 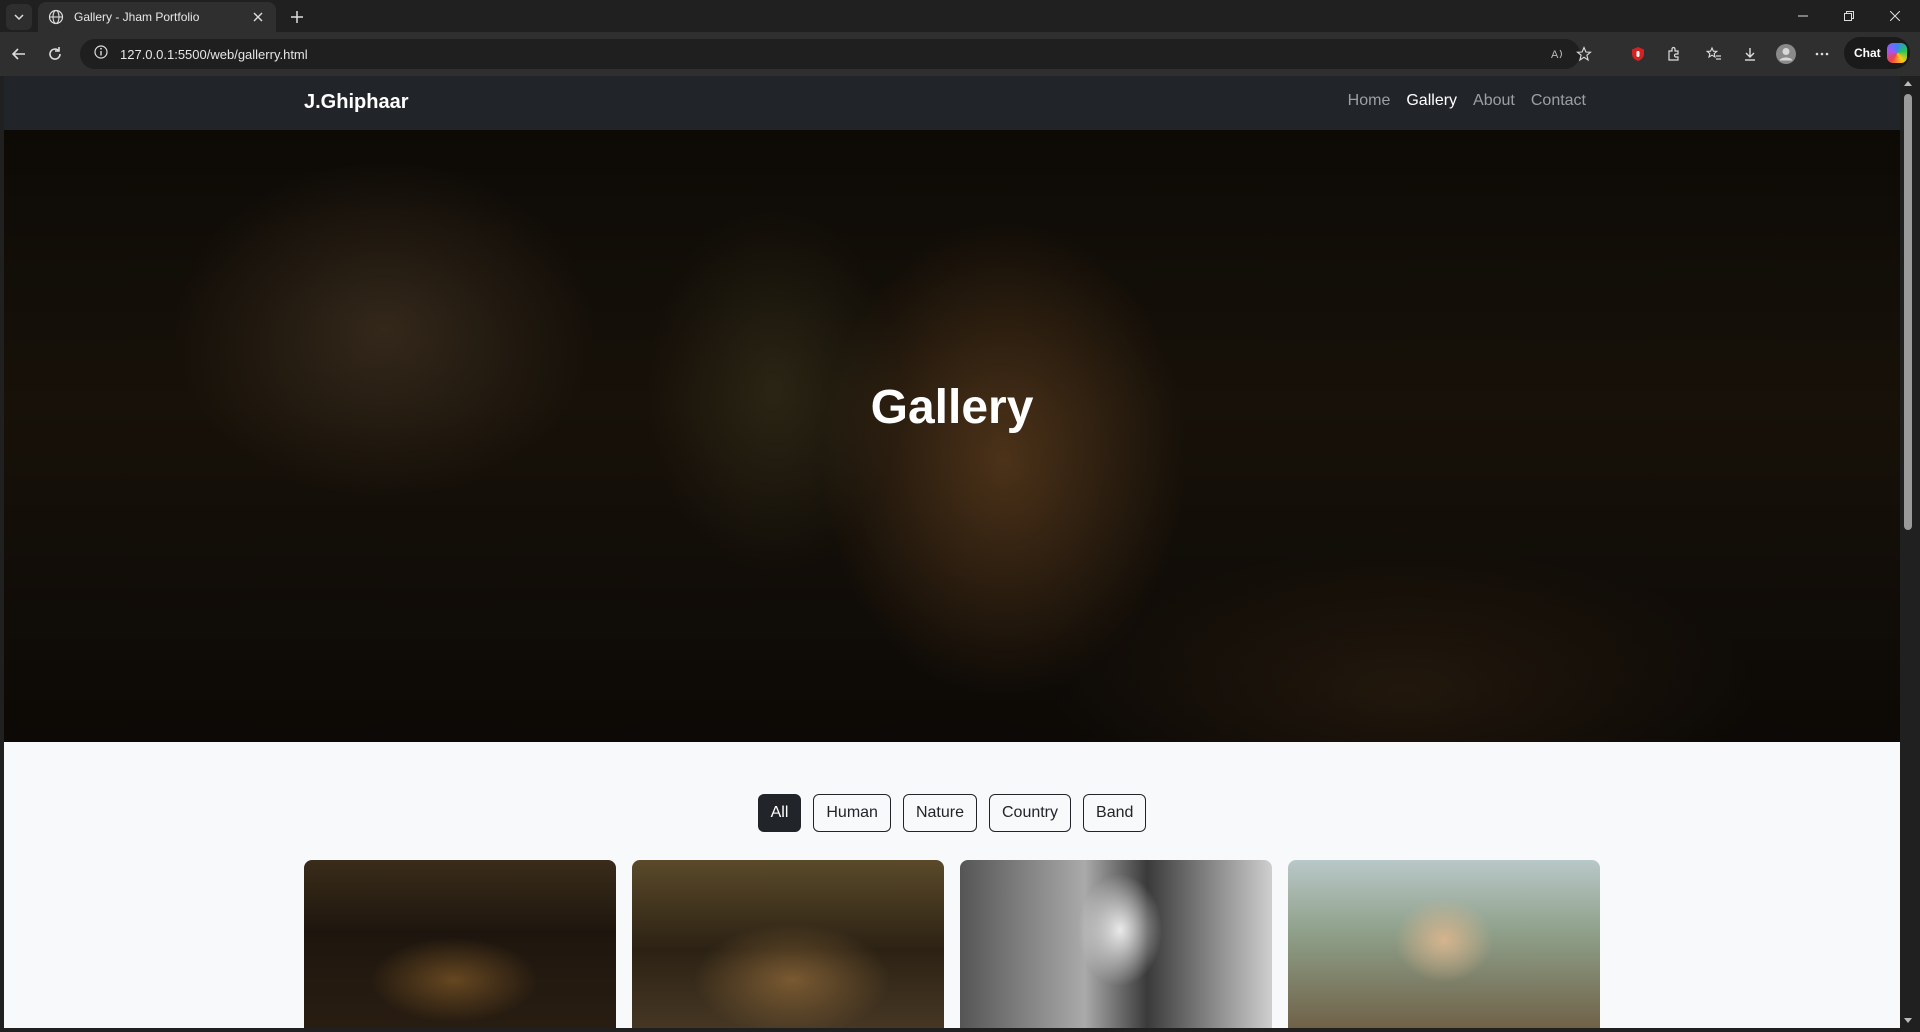 What do you see at coordinates (297, 17) in the screenshot?
I see `new-tab-icon` at bounding box center [297, 17].